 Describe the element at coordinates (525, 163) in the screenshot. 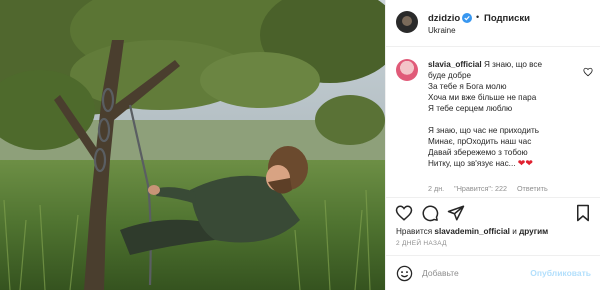

I see `hearts-emoji: ❤❤` at that location.